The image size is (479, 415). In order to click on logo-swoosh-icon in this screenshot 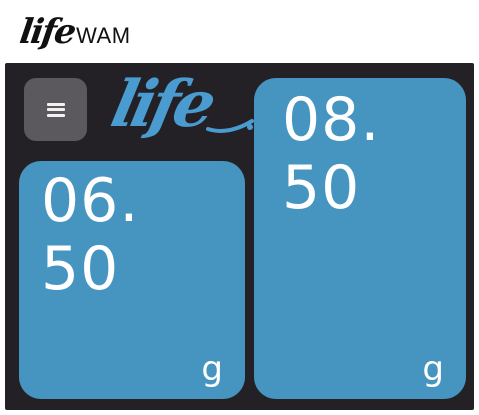, I will do `click(230, 126)`.